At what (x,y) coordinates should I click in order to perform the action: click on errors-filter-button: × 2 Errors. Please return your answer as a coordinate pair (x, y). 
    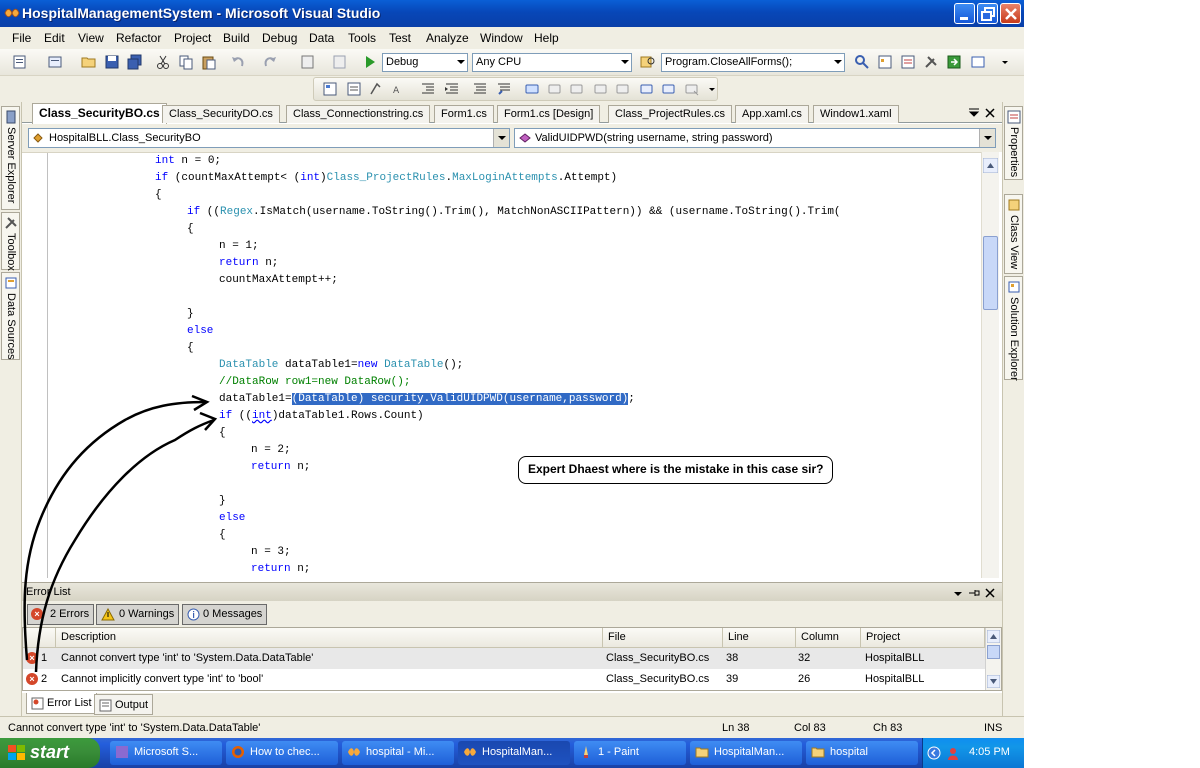
    Looking at the image, I should click on (61, 614).